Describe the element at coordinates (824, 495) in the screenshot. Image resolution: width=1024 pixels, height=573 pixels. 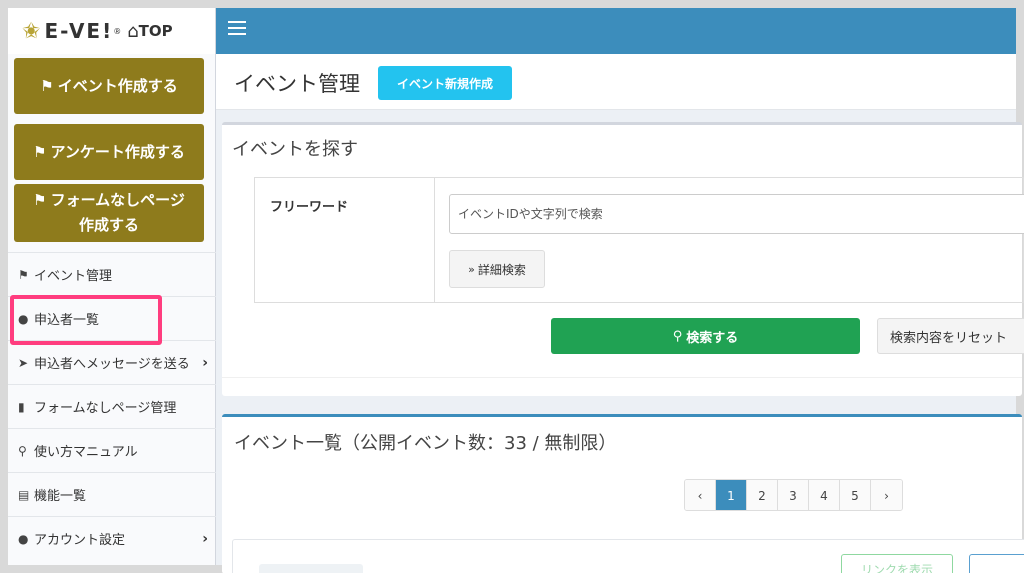
I see `pagination-page-4: 4` at that location.